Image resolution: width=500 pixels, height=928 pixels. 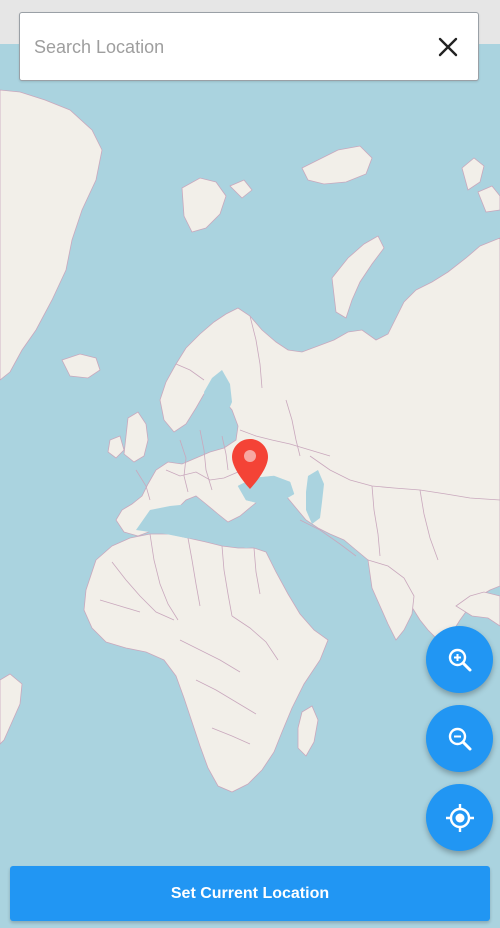 What do you see at coordinates (250, 893) in the screenshot?
I see `set-current-location-button: Set Current Location` at bounding box center [250, 893].